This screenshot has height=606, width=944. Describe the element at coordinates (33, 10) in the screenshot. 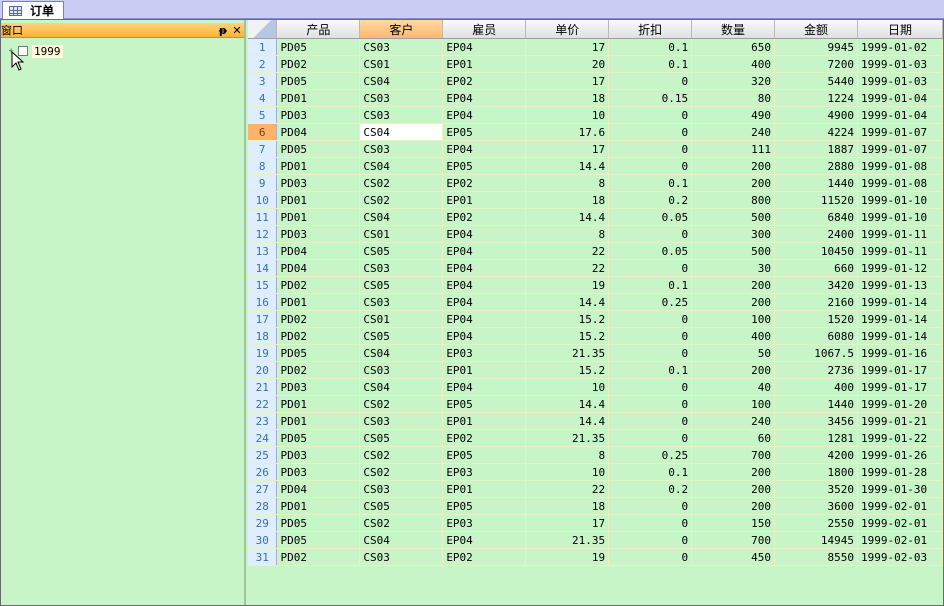

I see `tab-orders: 订单` at that location.